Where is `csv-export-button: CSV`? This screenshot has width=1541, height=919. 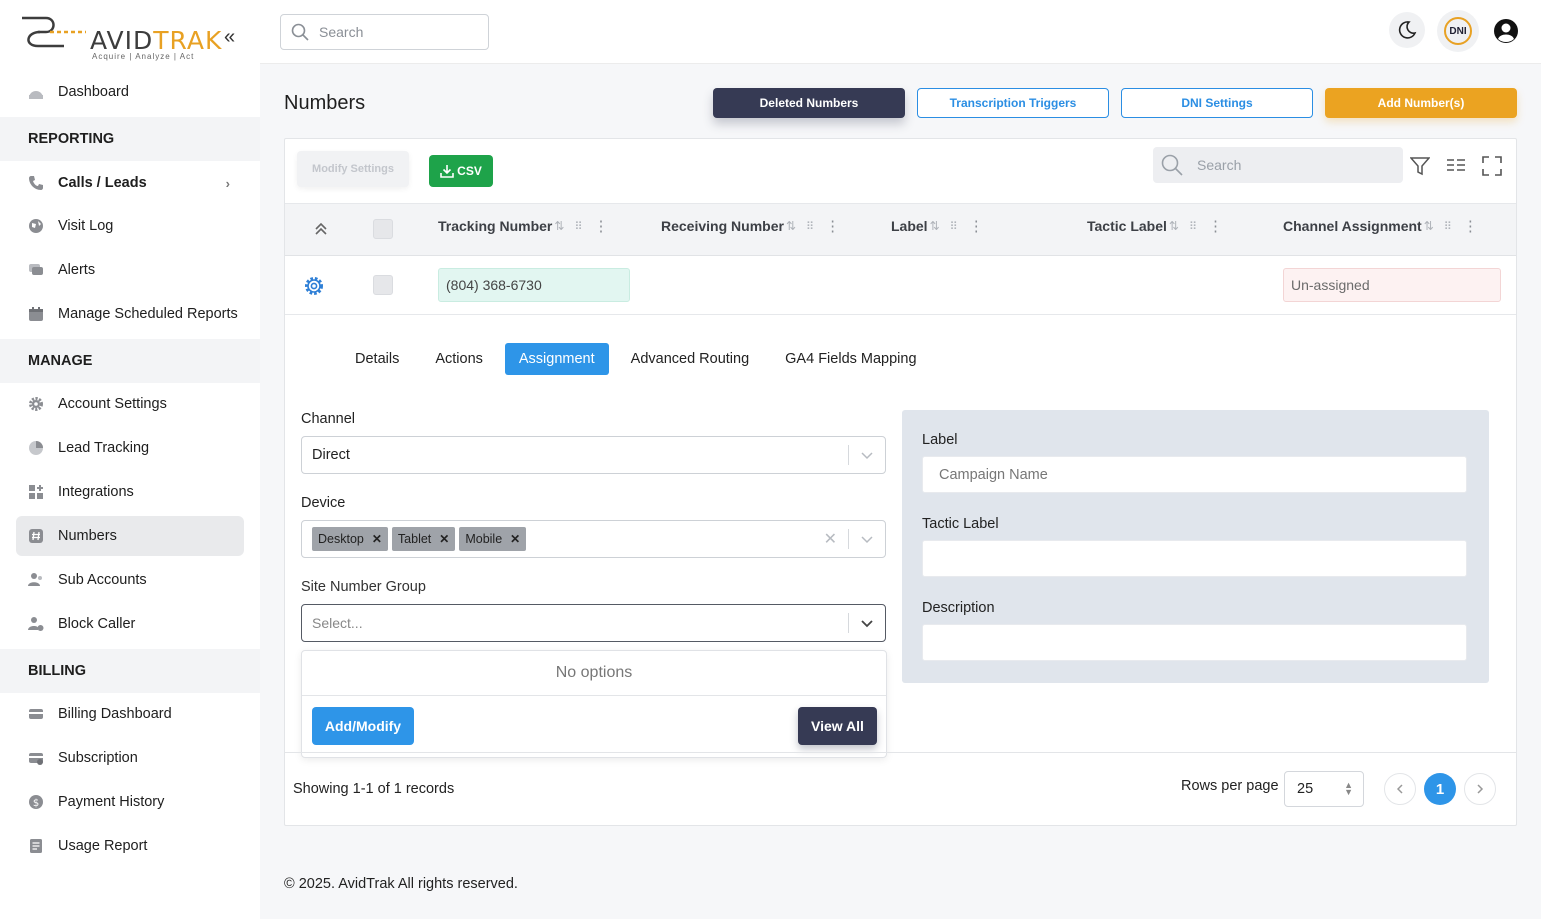 csv-export-button: CSV is located at coordinates (461, 171).